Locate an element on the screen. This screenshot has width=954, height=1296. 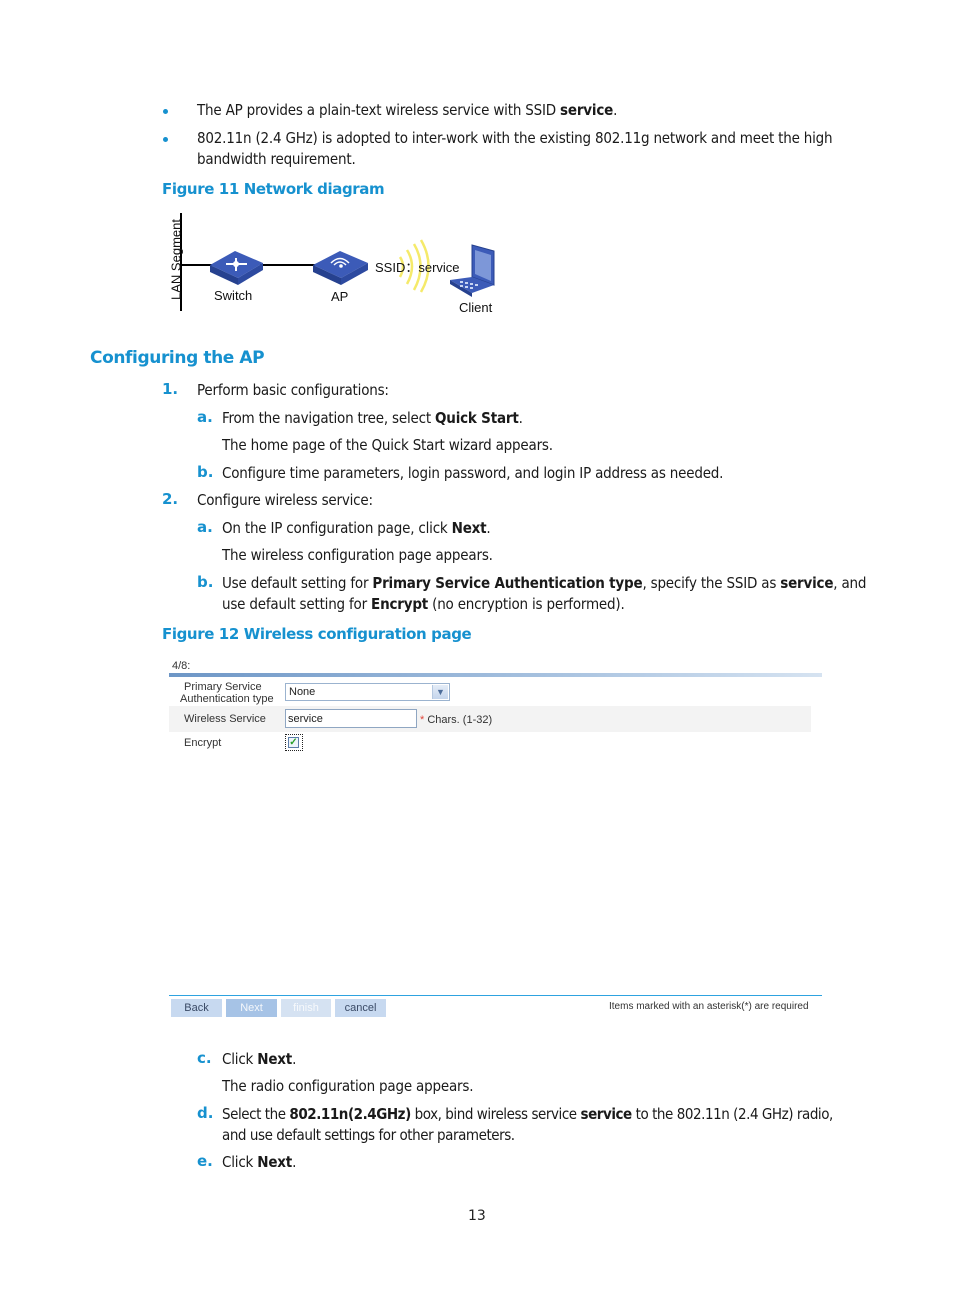
switch-icon is located at coordinates (236, 268).